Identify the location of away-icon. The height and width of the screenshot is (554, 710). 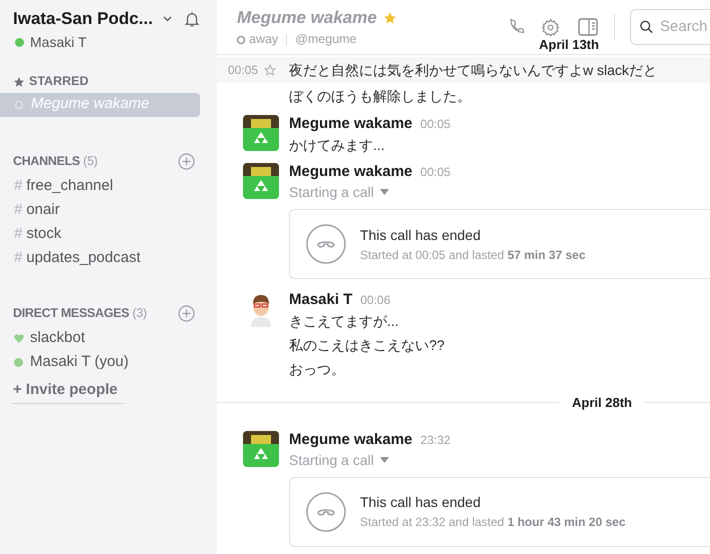
(241, 40).